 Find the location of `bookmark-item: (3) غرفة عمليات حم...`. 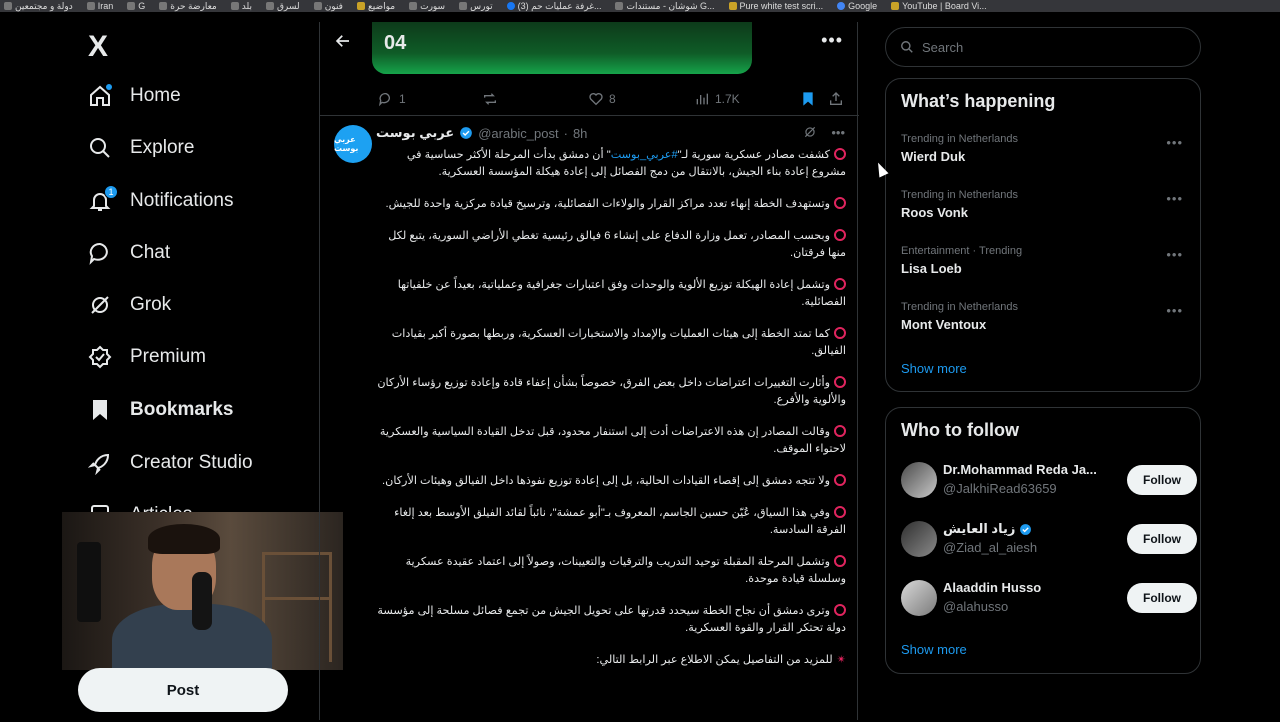

bookmark-item: (3) غرفة عمليات حم... is located at coordinates (553, 6).